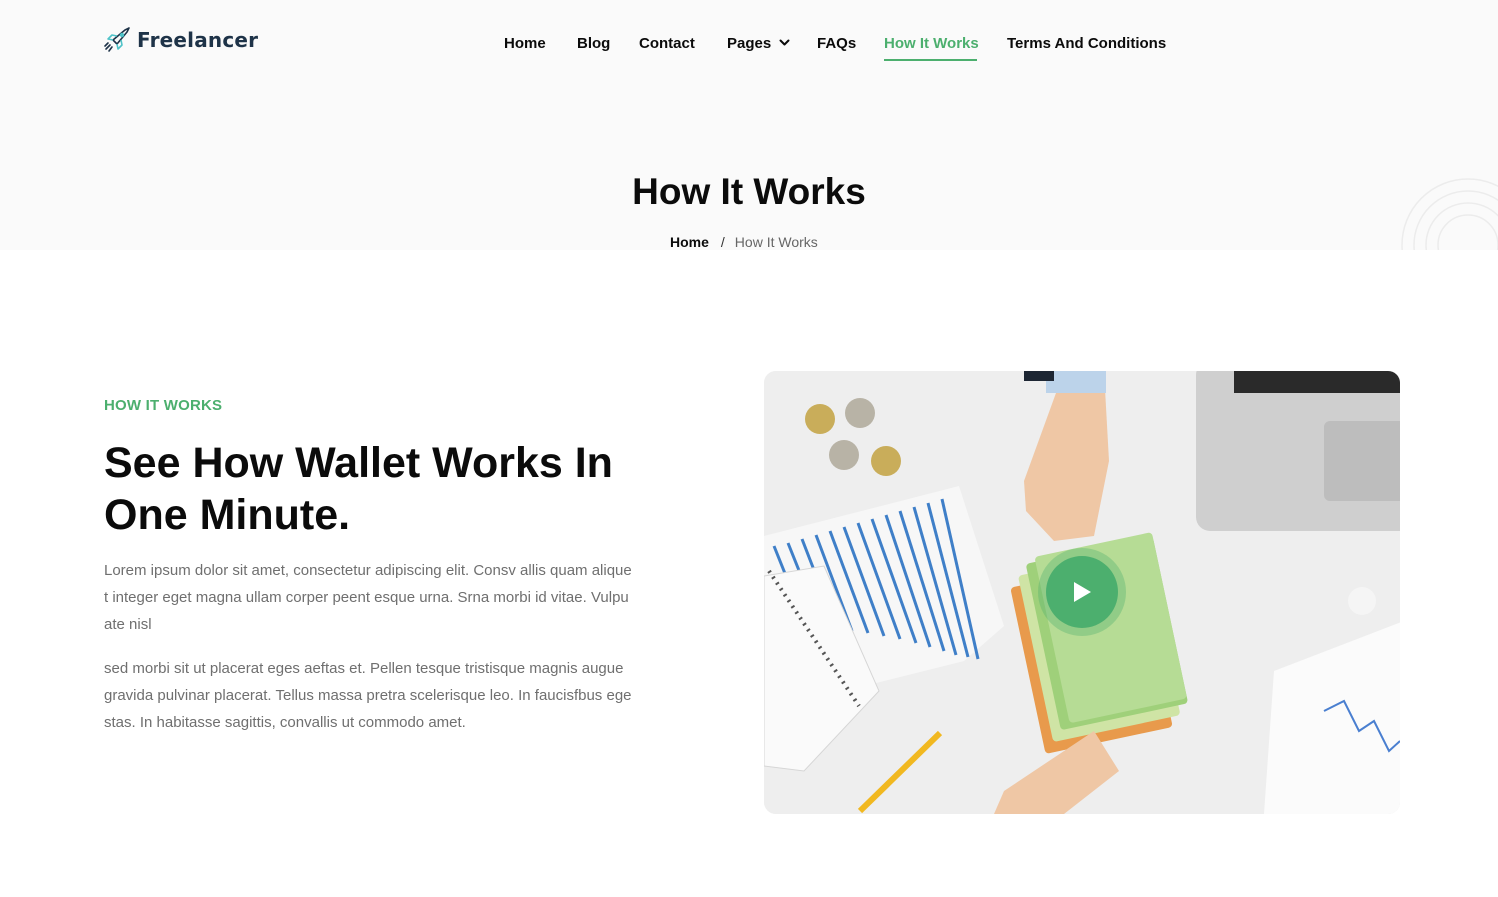 Image resolution: width=1498 pixels, height=897 pixels. I want to click on nav-blog: Blog, so click(593, 43).